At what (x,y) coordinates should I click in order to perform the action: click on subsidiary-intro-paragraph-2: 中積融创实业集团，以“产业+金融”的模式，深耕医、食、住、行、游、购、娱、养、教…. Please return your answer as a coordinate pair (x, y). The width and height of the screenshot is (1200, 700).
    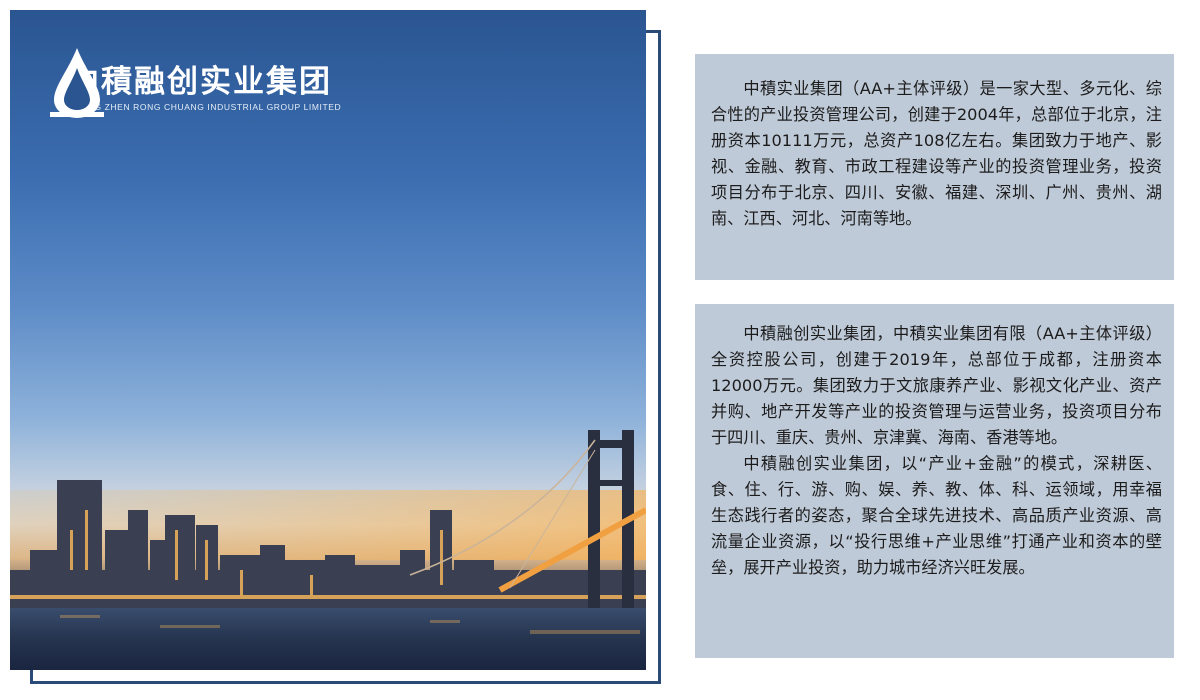
    Looking at the image, I should click on (936, 515).